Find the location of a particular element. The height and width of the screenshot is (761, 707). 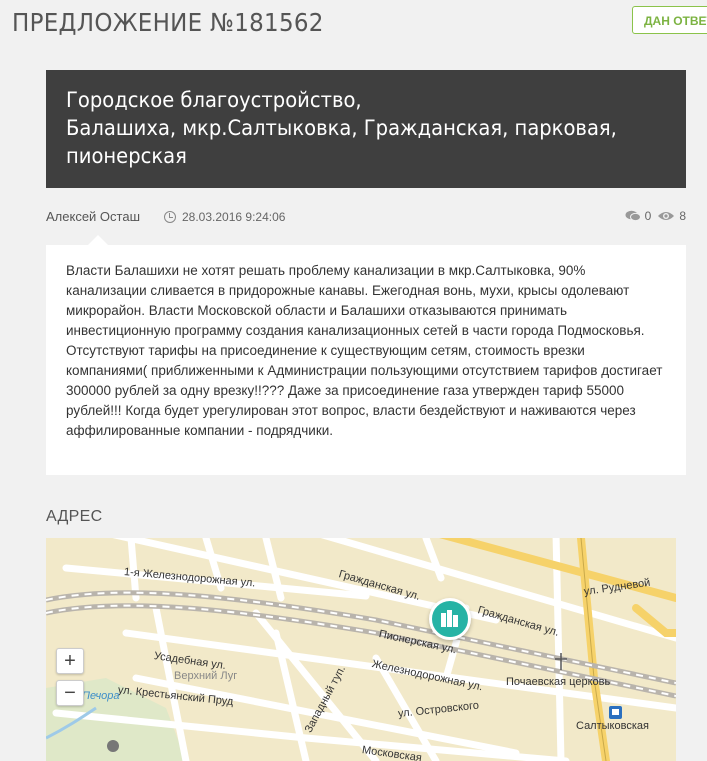

clock-icon is located at coordinates (170, 217).